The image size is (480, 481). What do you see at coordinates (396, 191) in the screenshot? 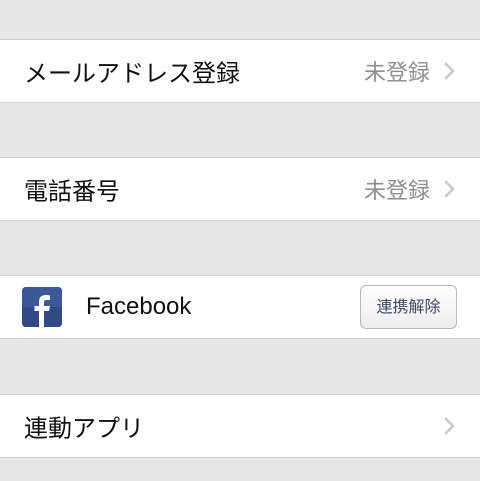
I see `phone-number-status: 未登録` at bounding box center [396, 191].